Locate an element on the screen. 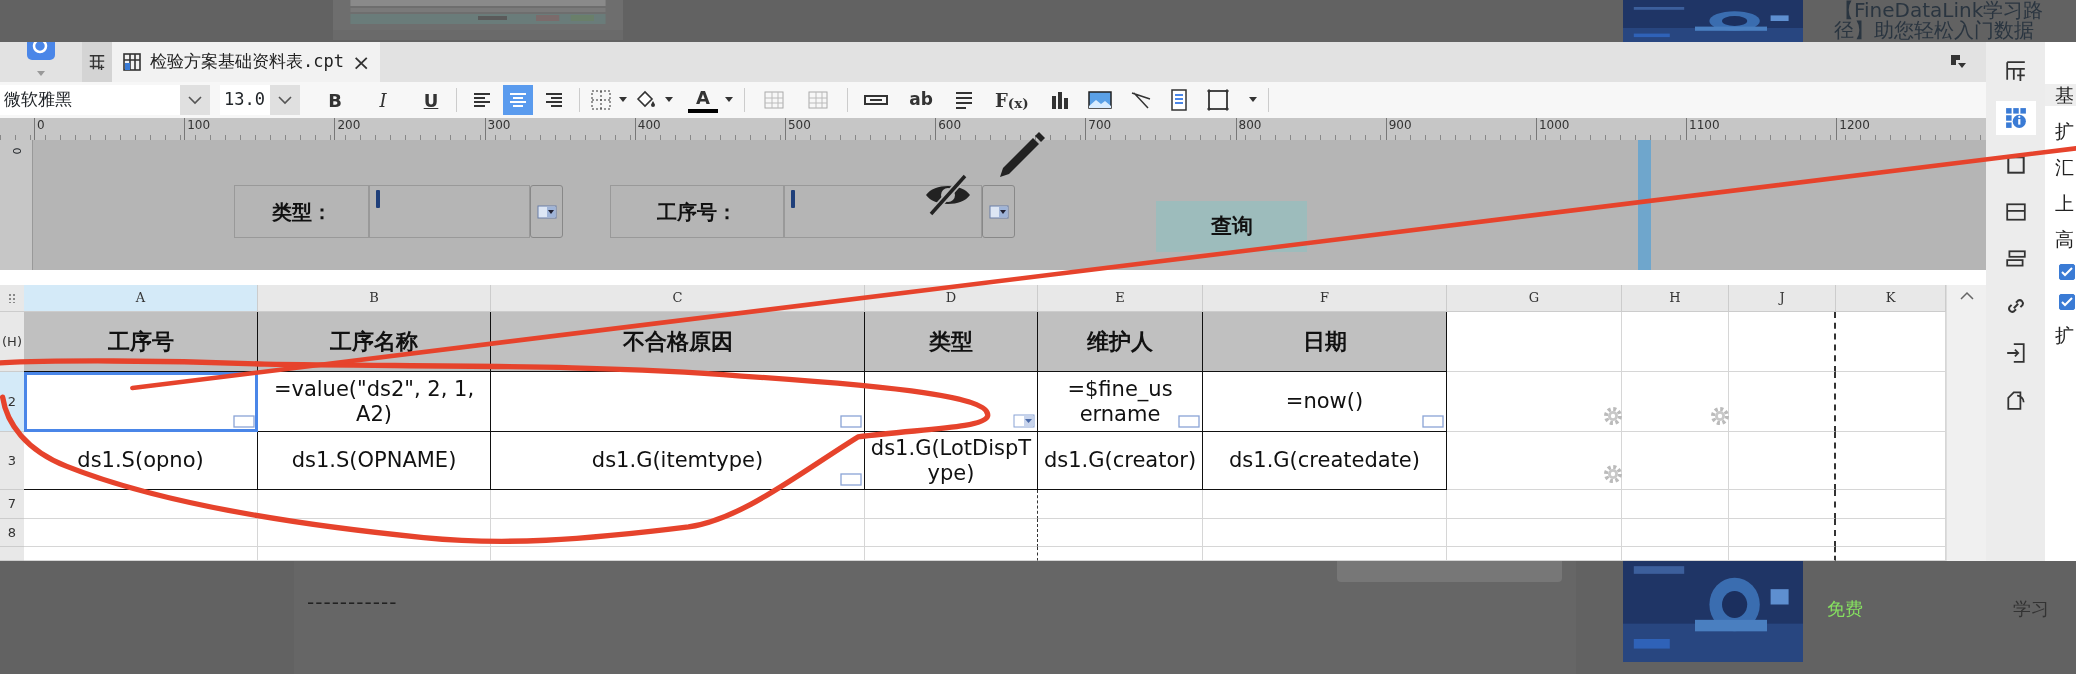 The image size is (2076, 674). underline-button: U is located at coordinates (431, 100).